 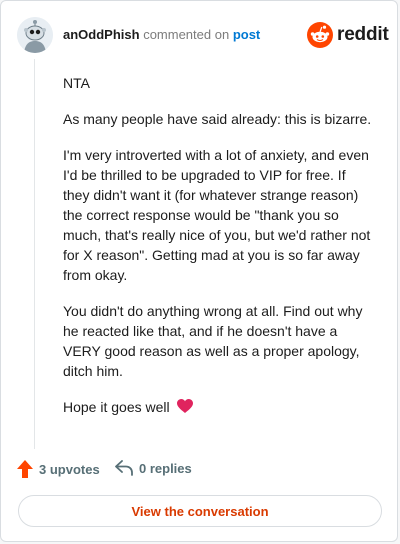 What do you see at coordinates (116, 407) in the screenshot?
I see `closing-text: Hope it goes well` at bounding box center [116, 407].